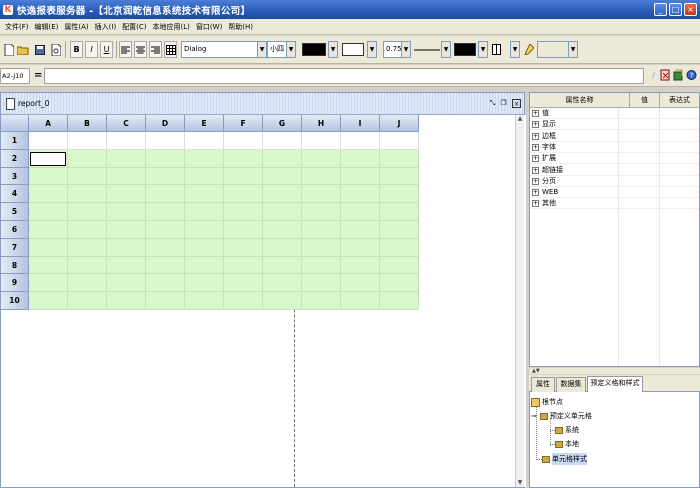  I want to click on menu-item-4: 配置(C), so click(134, 27).